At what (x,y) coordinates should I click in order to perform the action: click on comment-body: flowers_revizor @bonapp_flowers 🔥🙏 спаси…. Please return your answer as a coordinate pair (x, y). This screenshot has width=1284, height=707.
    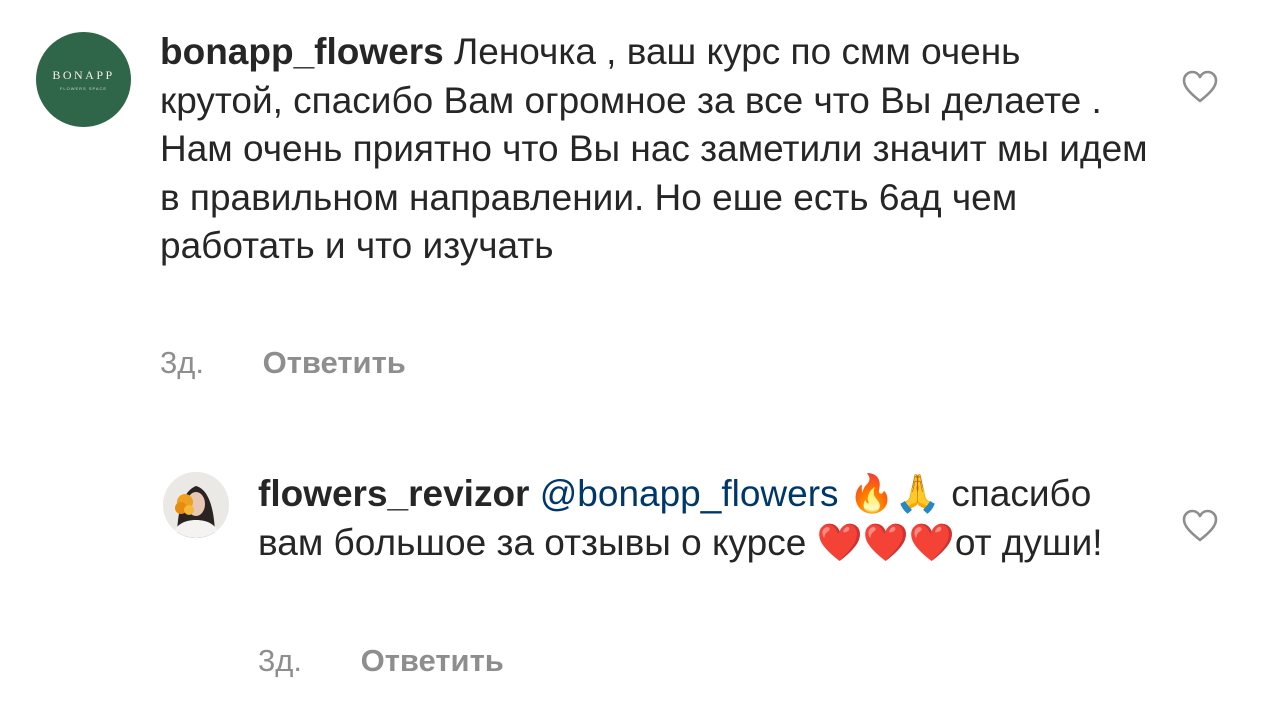
    Looking at the image, I should click on (698, 518).